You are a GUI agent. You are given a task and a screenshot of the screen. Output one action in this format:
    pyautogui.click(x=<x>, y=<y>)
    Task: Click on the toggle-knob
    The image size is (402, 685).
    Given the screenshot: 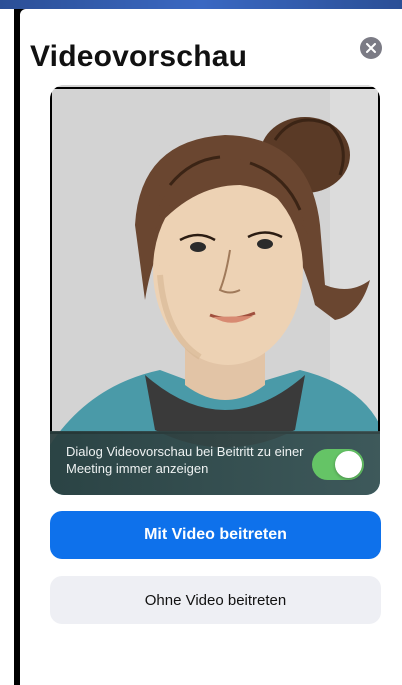 What is the action you would take?
    pyautogui.click(x=348, y=464)
    